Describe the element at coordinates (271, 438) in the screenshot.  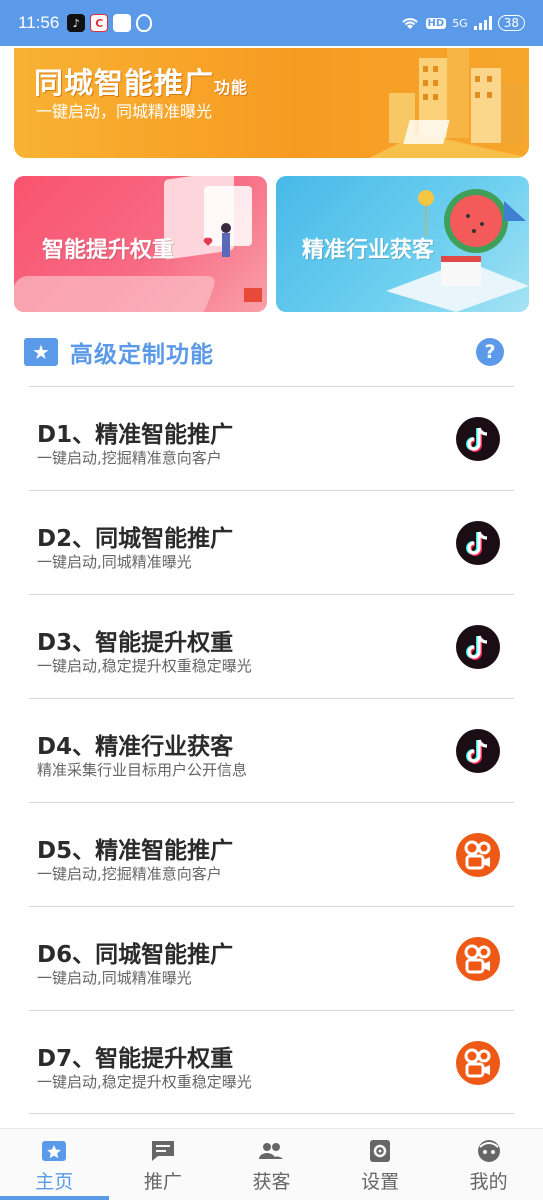
I see `list-item: D1、精准智能推广 一键启动,挖掘精准意向客户` at that location.